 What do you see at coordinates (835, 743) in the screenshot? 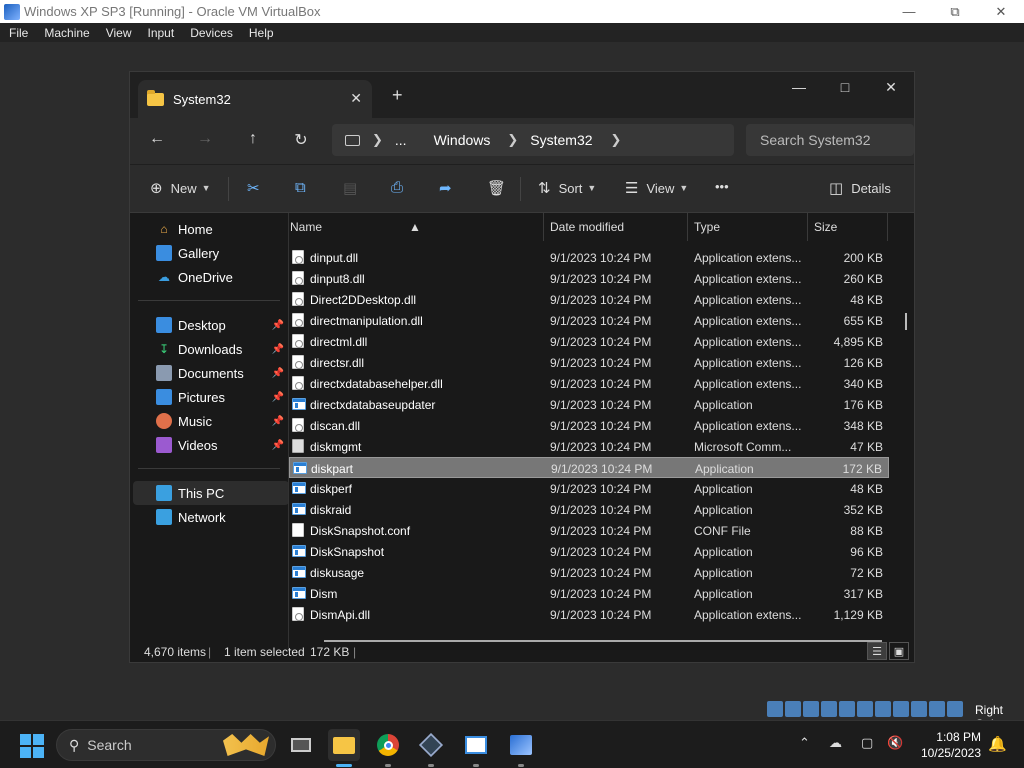
I see `onedrive-icon: ☁` at bounding box center [835, 743].